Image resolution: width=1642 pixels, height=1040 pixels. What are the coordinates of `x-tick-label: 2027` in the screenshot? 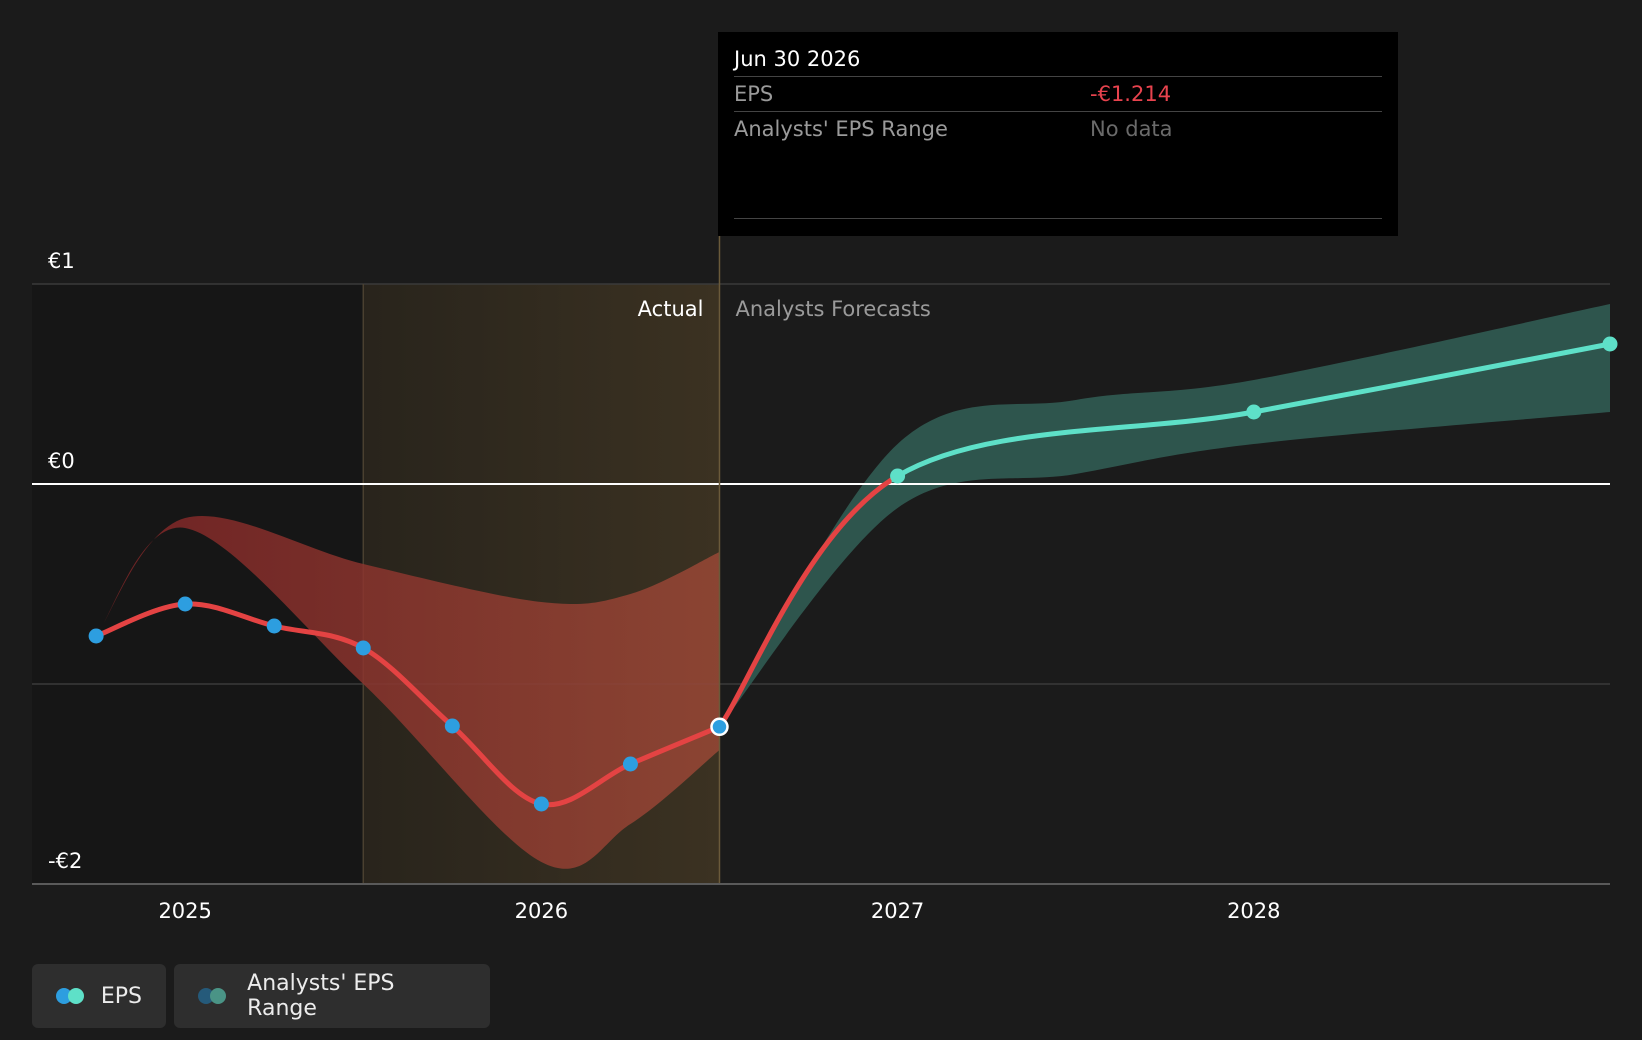 It's located at (897, 911).